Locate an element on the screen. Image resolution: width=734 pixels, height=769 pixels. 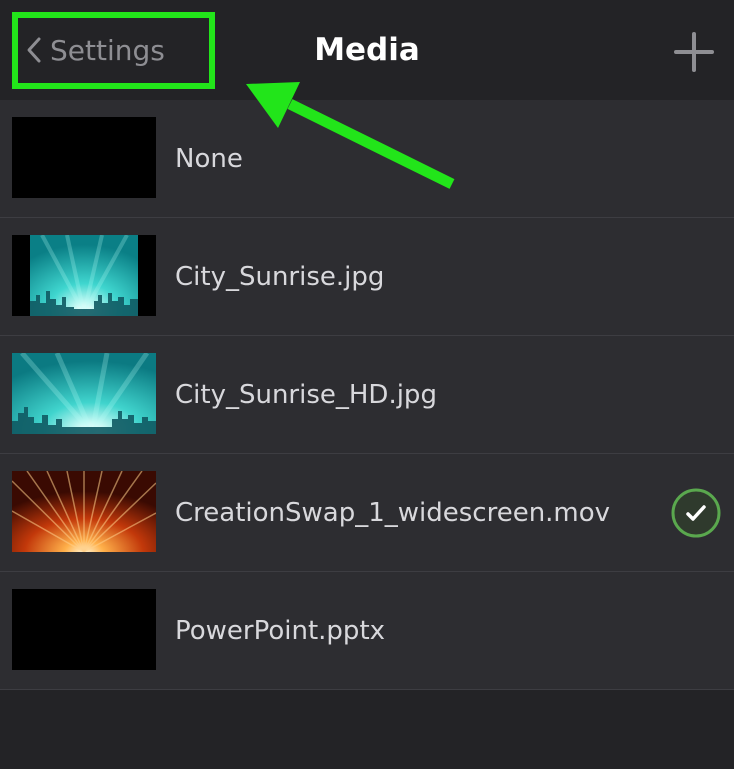
page-title: Media is located at coordinates (367, 50).